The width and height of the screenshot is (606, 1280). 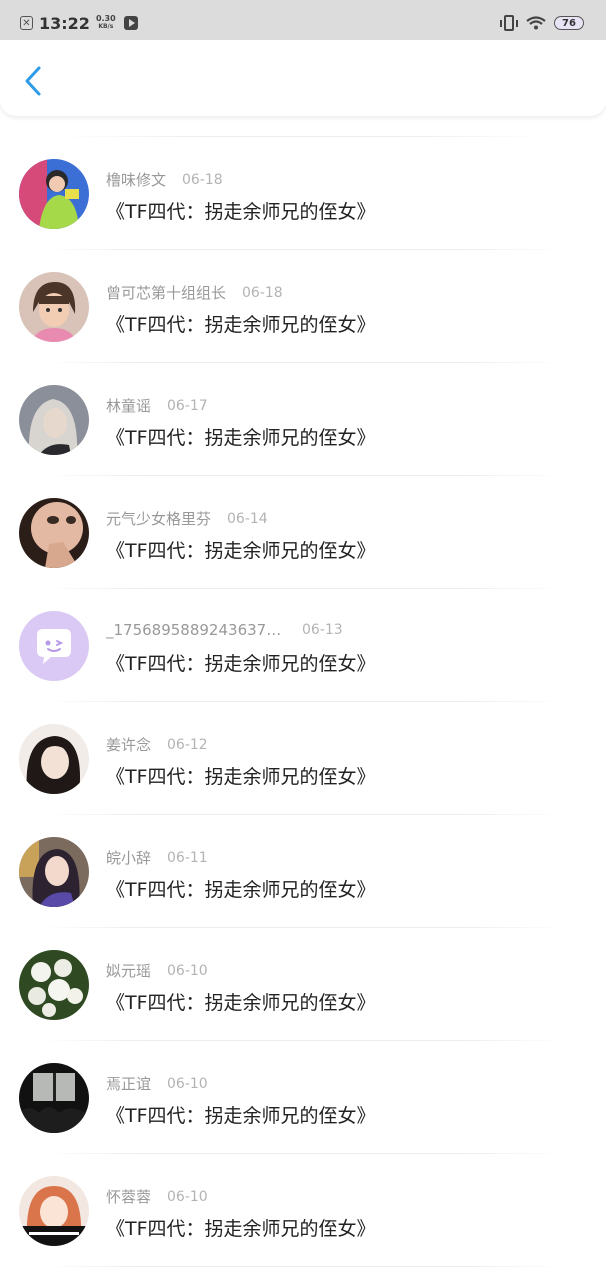 What do you see at coordinates (136, 179) in the screenshot?
I see `author-name: 橹味修文` at bounding box center [136, 179].